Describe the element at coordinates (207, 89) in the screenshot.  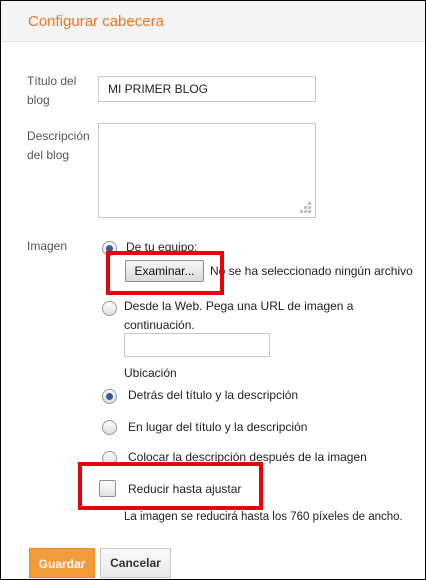
I see `blog-title-input: MI PRIMER BLOG` at that location.